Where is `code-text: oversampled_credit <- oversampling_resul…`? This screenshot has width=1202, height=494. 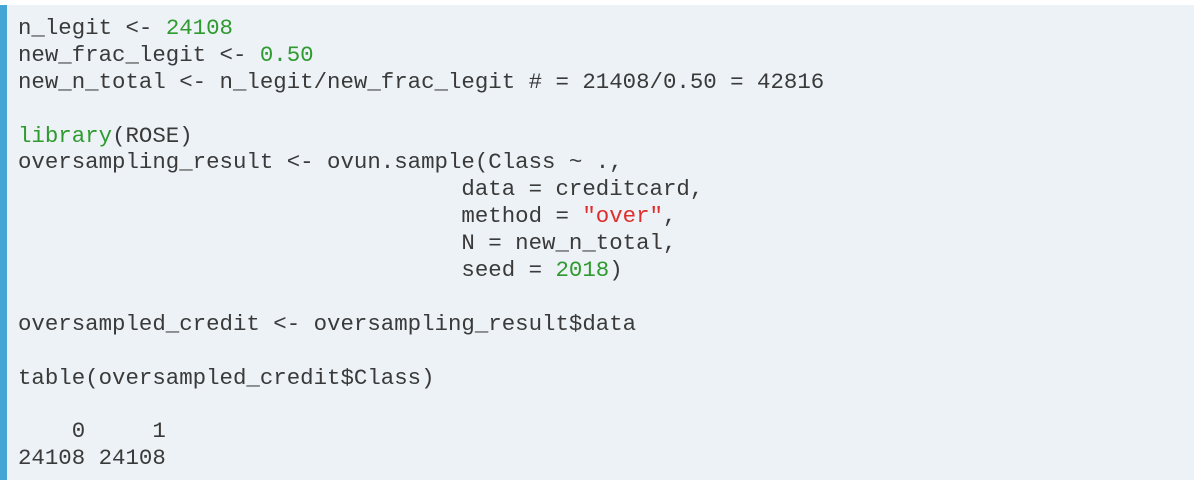
code-text: oversampled_credit <- oversampling_resul… is located at coordinates (327, 323).